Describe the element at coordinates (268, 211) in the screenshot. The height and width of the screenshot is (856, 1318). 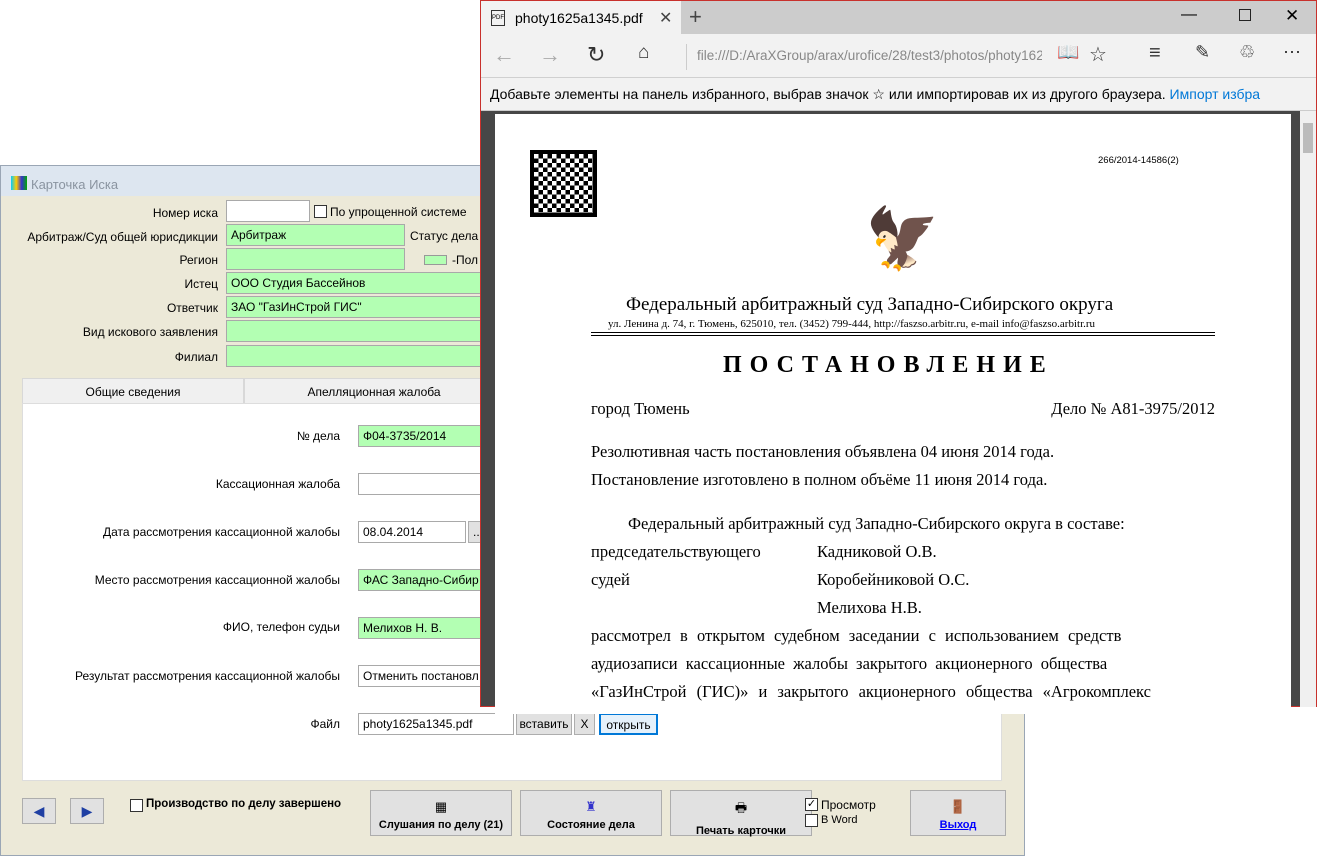
I see `claim-no-input` at that location.